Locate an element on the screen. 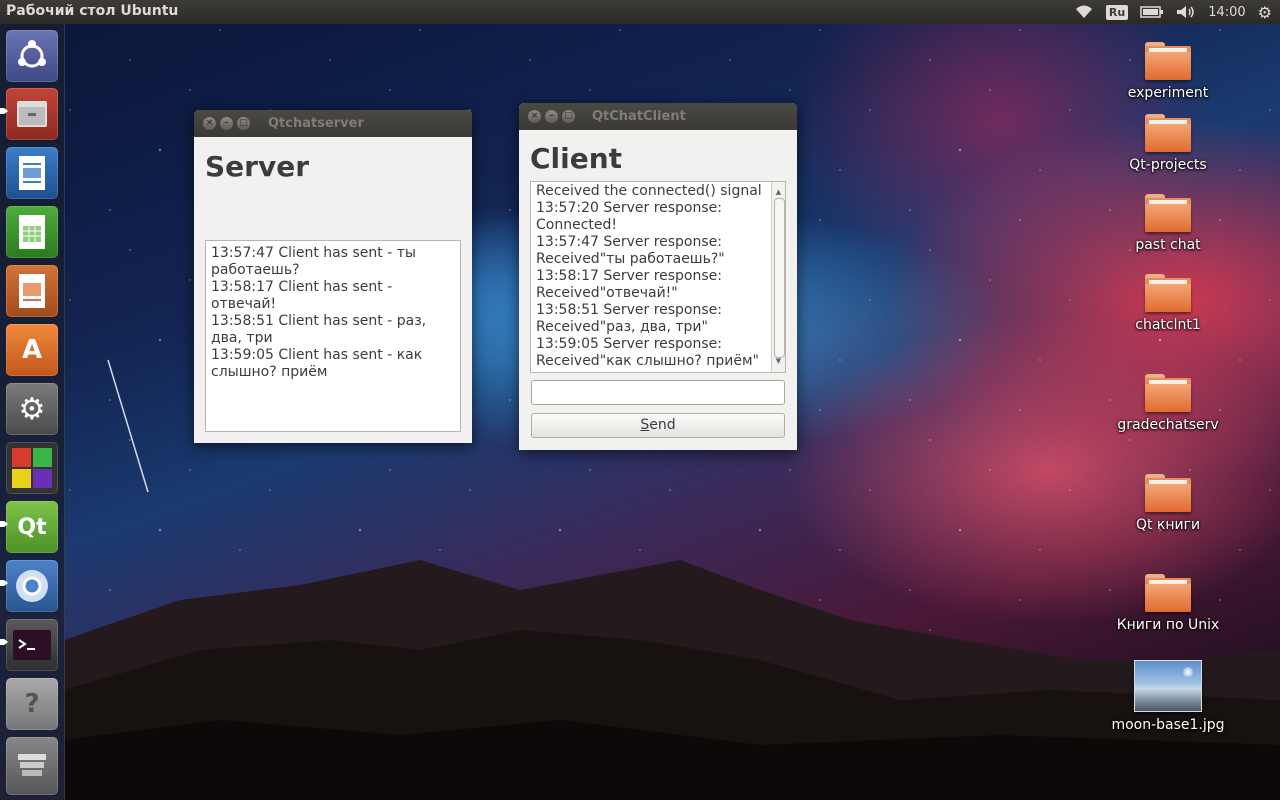  send-button: Send is located at coordinates (658, 425).